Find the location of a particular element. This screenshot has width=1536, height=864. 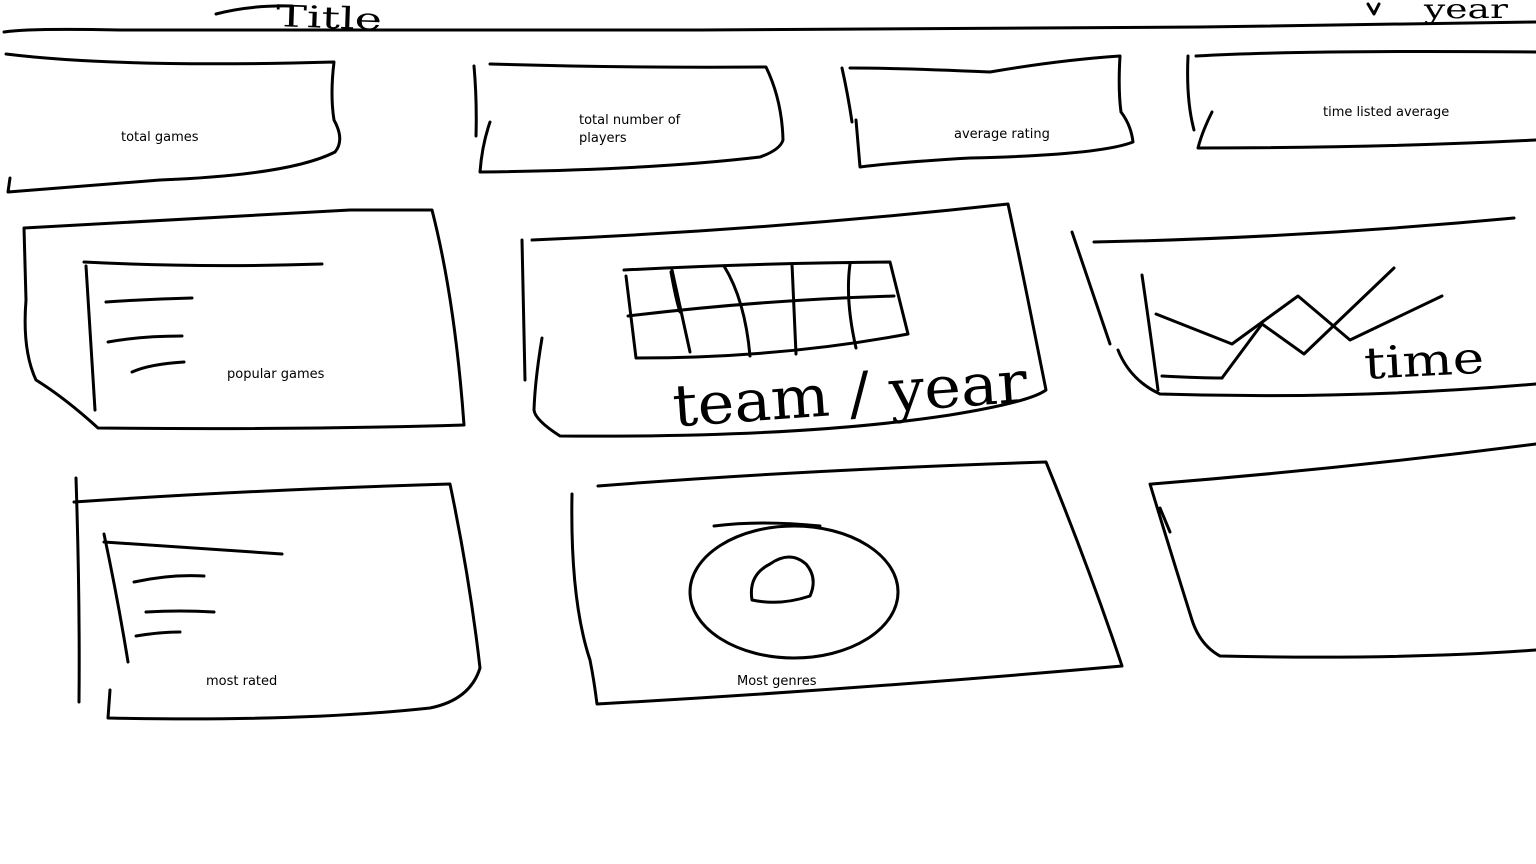

kpi-label-average-rating: average rating is located at coordinates (1002, 134).